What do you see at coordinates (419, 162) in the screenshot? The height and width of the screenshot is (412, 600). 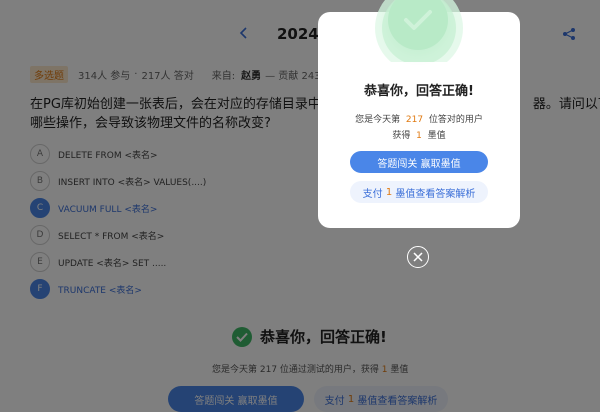 I see `modal-challenge-button: 答题闯关 赢取墨值` at bounding box center [419, 162].